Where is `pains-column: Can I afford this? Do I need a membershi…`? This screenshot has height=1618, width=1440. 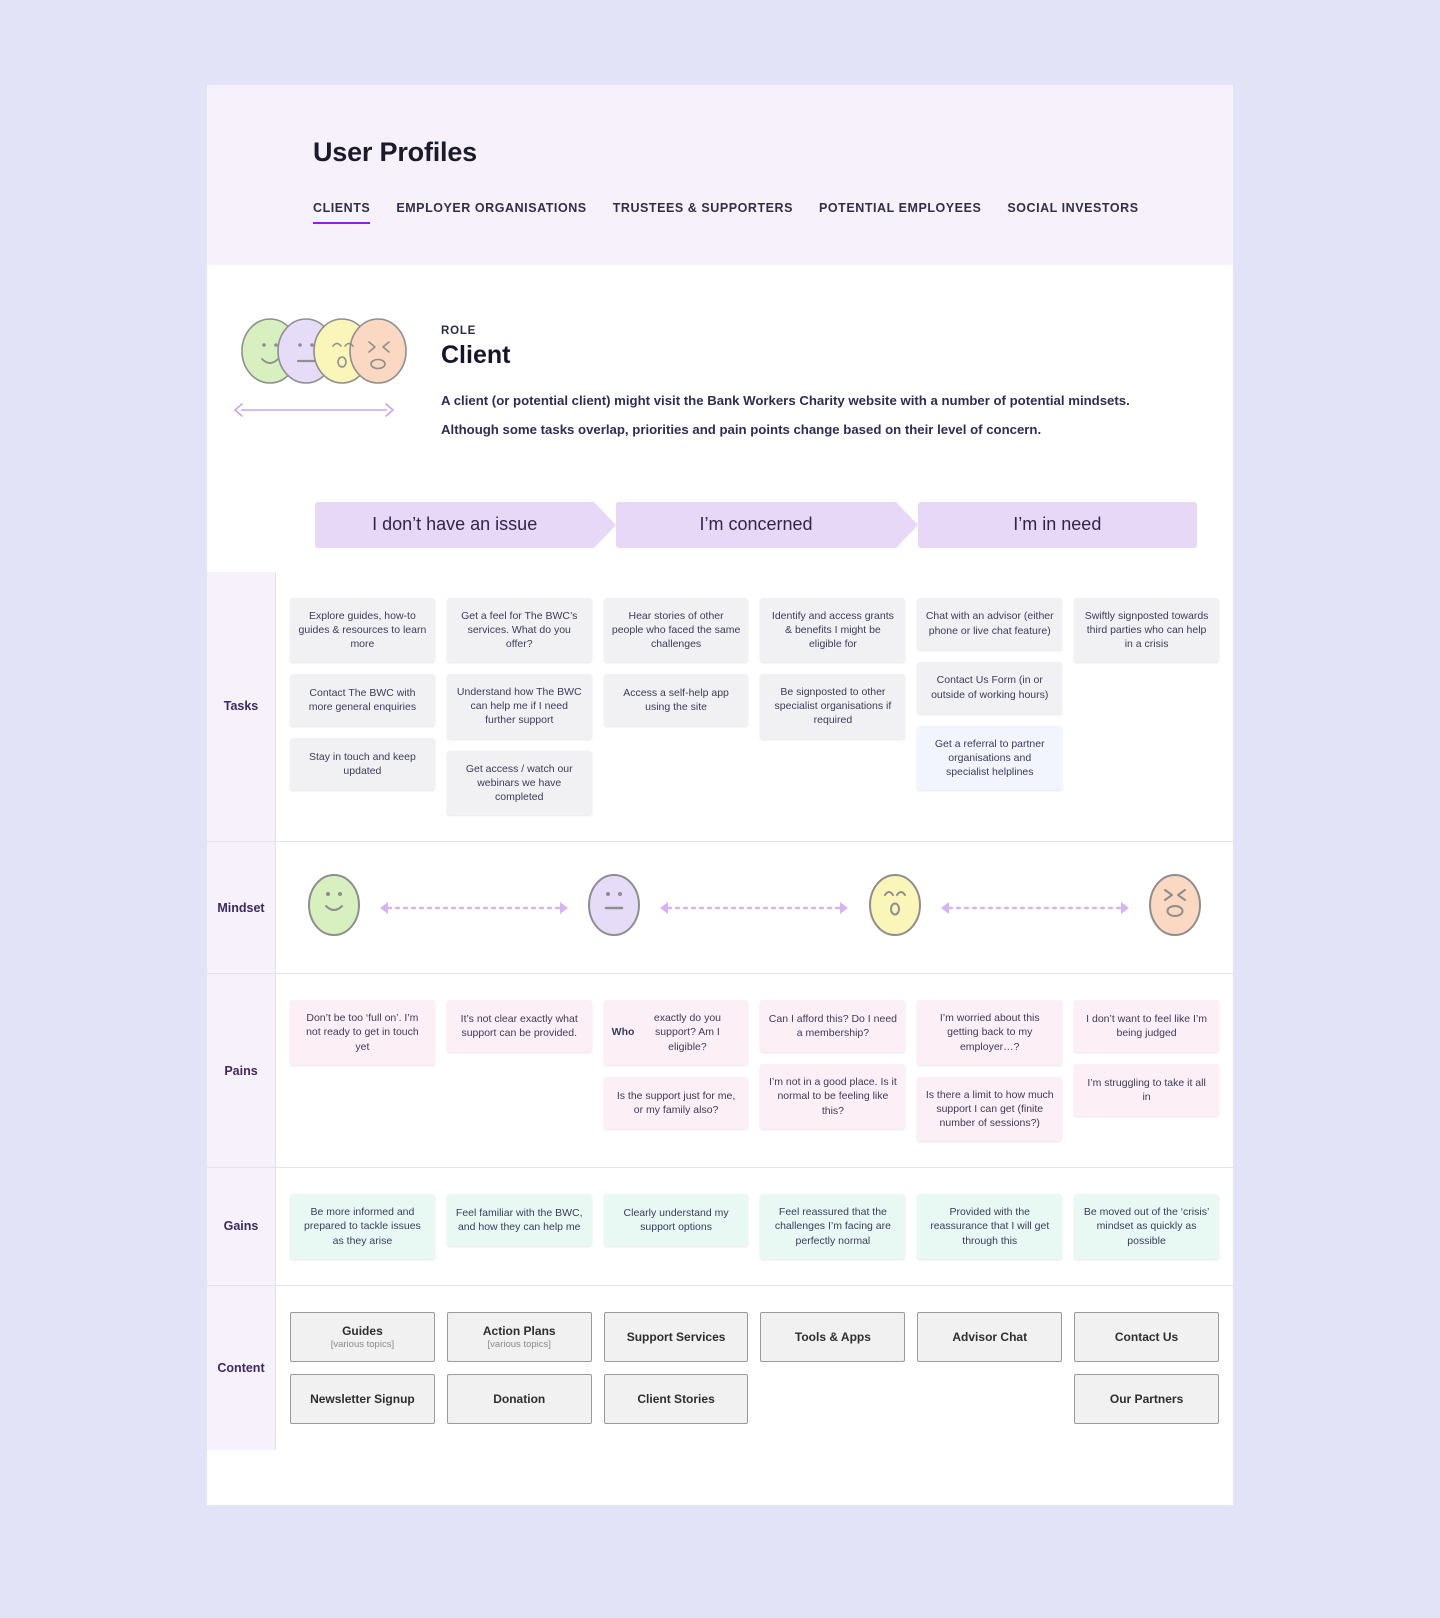
pains-column: Can I afford this? Do I need a membershi… is located at coordinates (833, 1064).